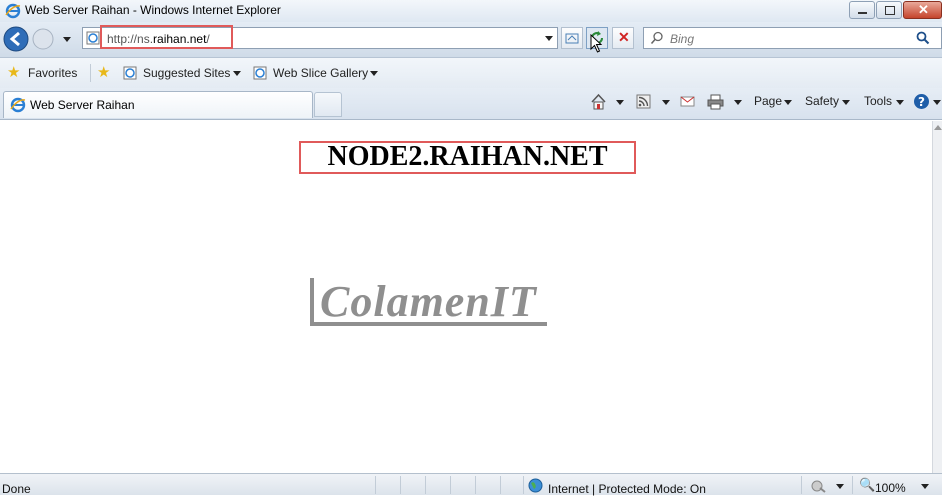 Image resolution: width=942 pixels, height=496 pixels. What do you see at coordinates (14, 72) in the screenshot?
I see `favorites-star-icon: ★` at bounding box center [14, 72].